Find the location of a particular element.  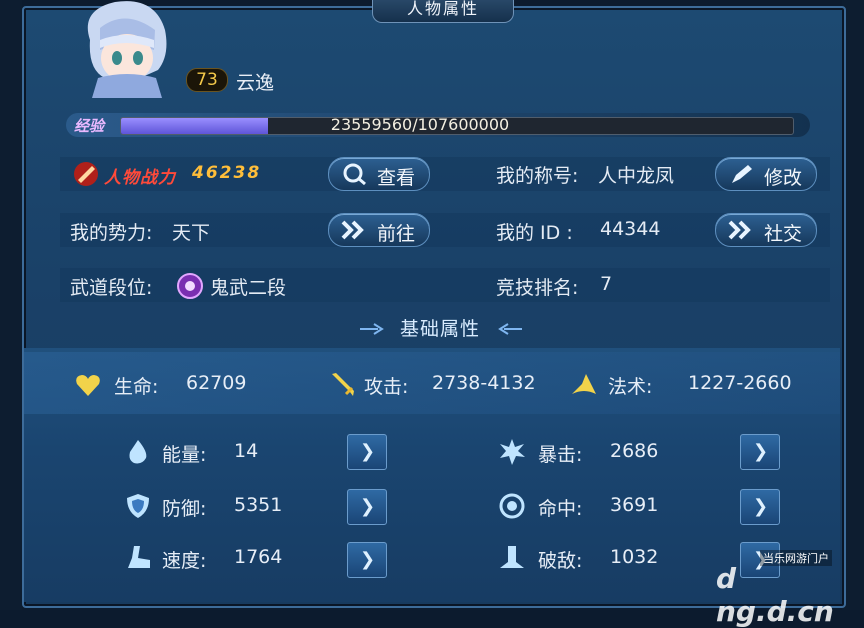

combat-power: 人物战力 46238 is located at coordinates (172, 174).